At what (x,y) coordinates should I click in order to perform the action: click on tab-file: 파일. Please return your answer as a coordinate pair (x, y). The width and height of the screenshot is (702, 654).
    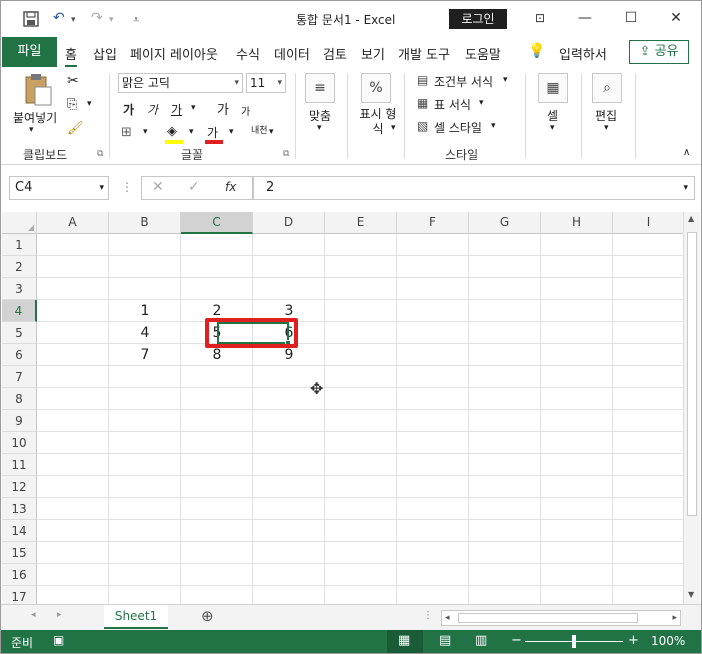
    Looking at the image, I should click on (29, 52).